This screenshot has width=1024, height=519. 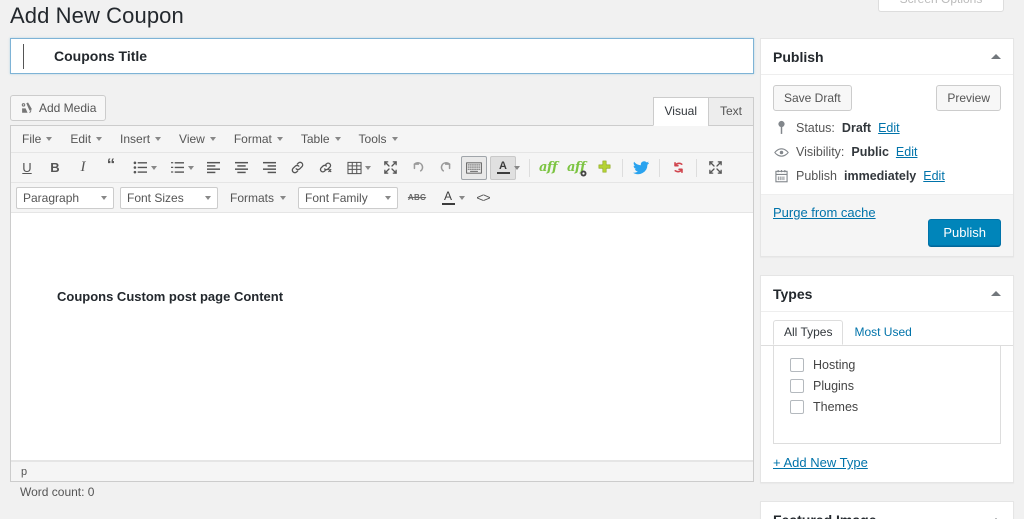 I want to click on affiliate-link-icon: aff, so click(x=548, y=168).